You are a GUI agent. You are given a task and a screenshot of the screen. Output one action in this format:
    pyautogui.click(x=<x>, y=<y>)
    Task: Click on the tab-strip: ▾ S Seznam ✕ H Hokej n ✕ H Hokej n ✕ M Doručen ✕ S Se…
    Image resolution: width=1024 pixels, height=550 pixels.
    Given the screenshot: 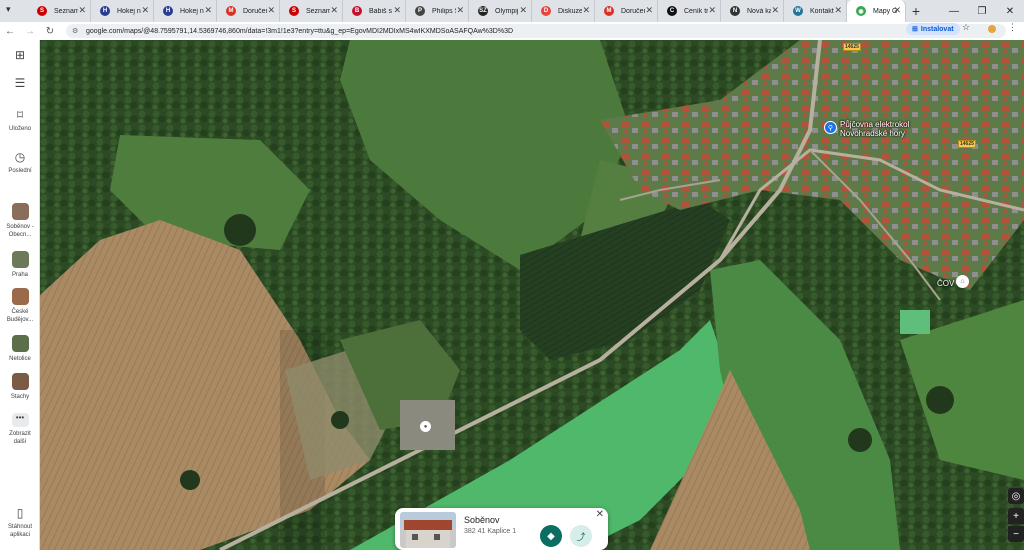 What is the action you would take?
    pyautogui.click(x=512, y=11)
    